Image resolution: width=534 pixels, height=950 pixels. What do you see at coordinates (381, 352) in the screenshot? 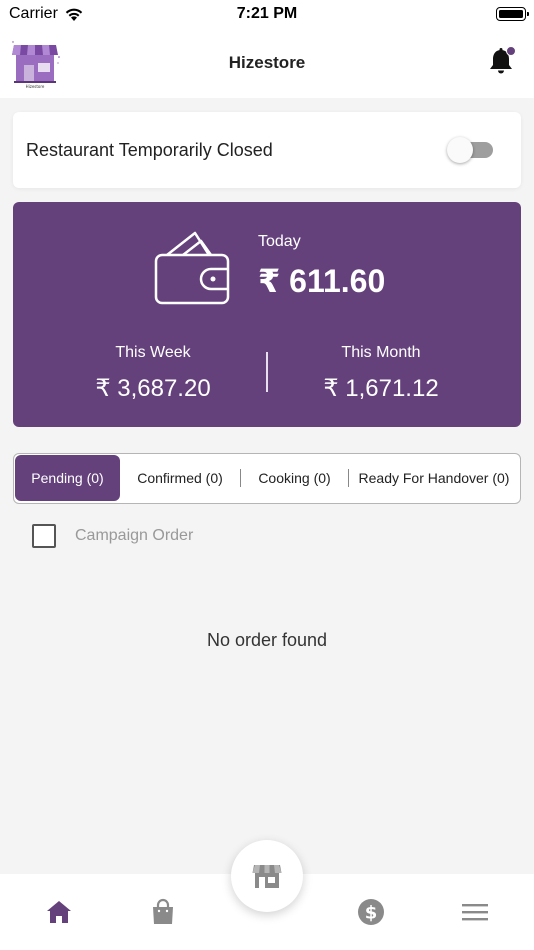
I see `month-label: This Month` at bounding box center [381, 352].